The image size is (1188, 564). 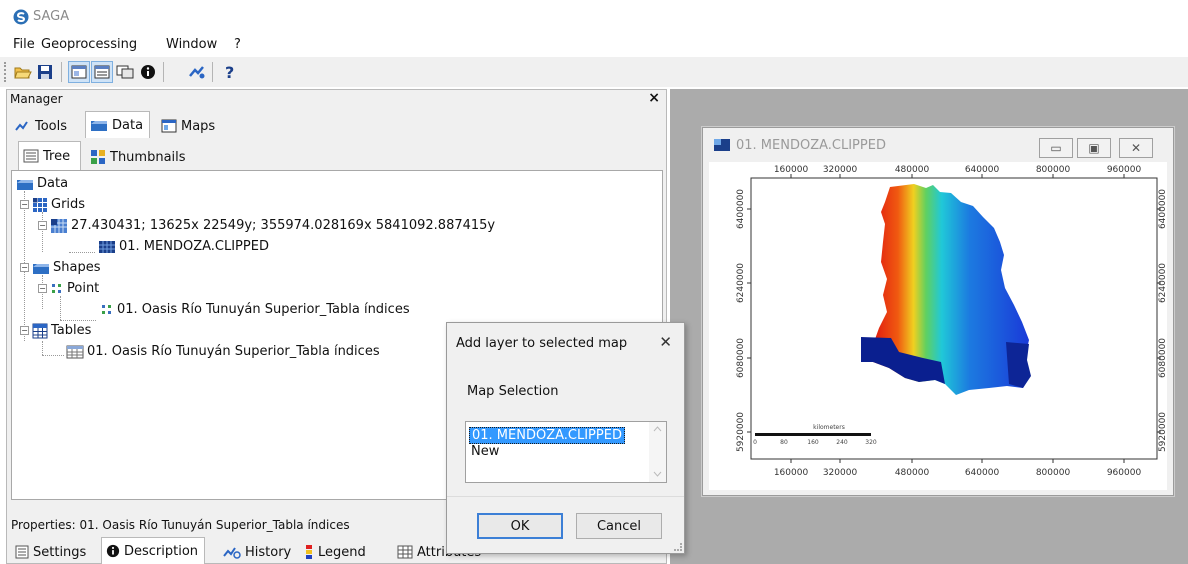 I want to click on saga-logo-icon, so click(x=21, y=17).